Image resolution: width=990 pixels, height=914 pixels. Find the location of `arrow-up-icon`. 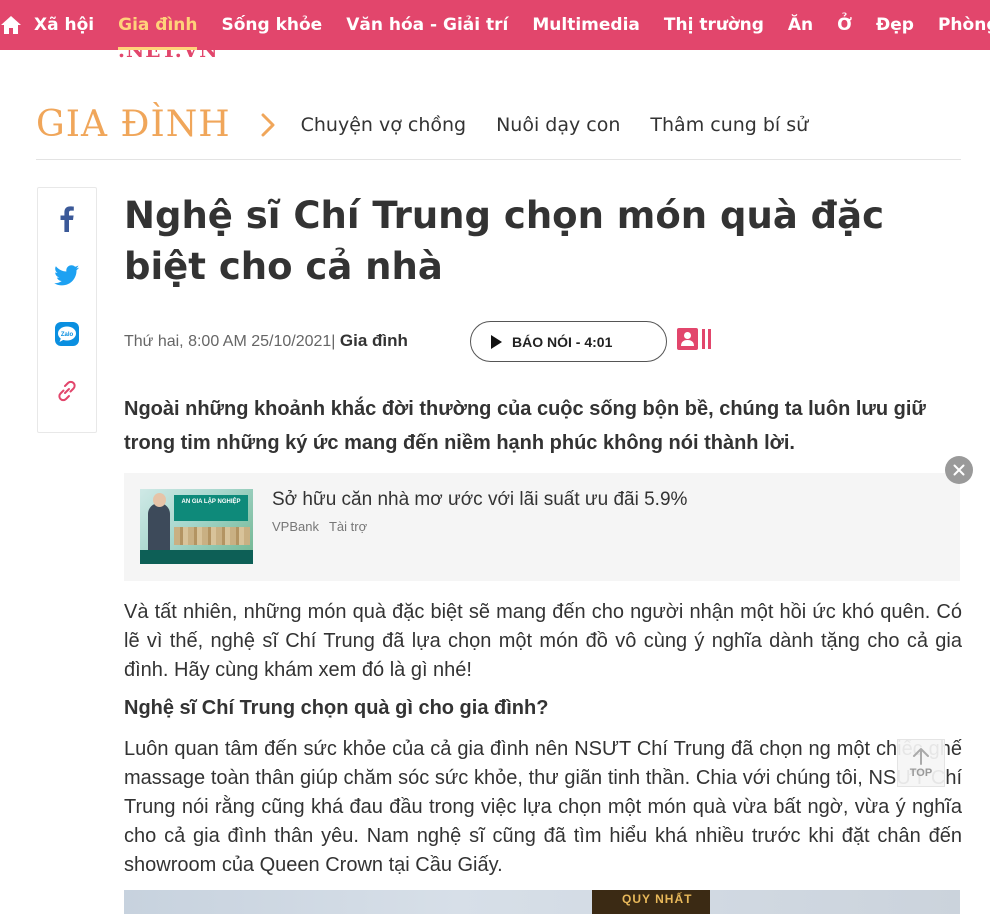

arrow-up-icon is located at coordinates (921, 756).